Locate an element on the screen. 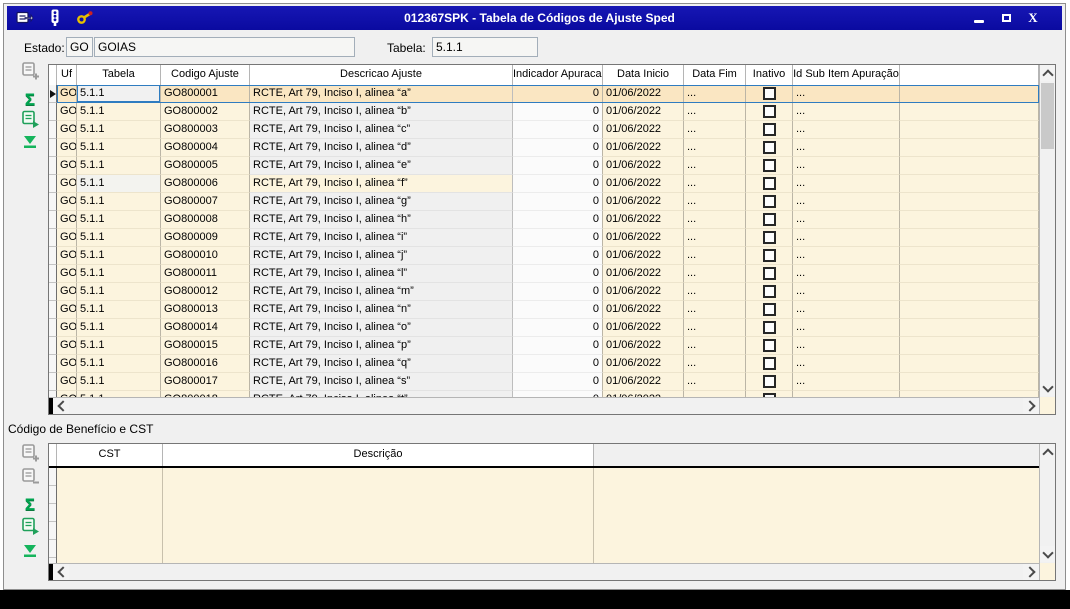  estado-nome-input is located at coordinates (224, 47).